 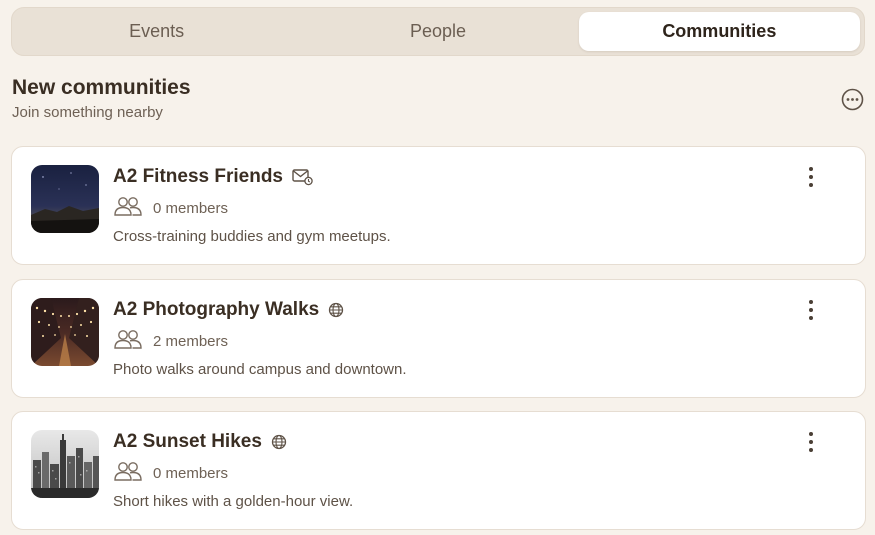 What do you see at coordinates (233, 501) in the screenshot?
I see `community-description: Short hikes with a golden-hour view.` at bounding box center [233, 501].